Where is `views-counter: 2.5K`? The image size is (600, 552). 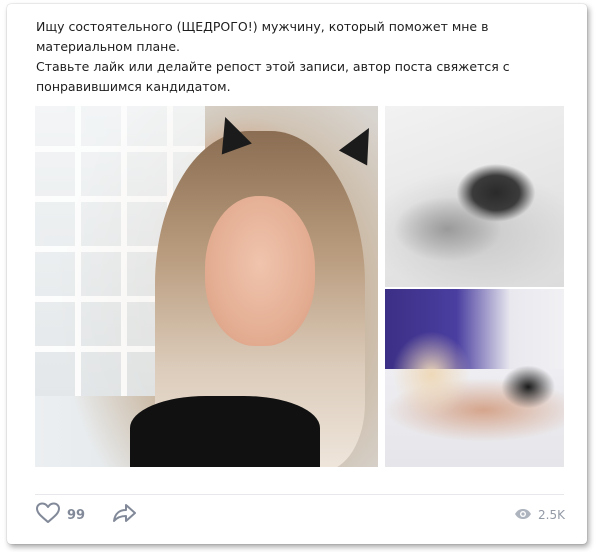
views-counter: 2.5K is located at coordinates (539, 515).